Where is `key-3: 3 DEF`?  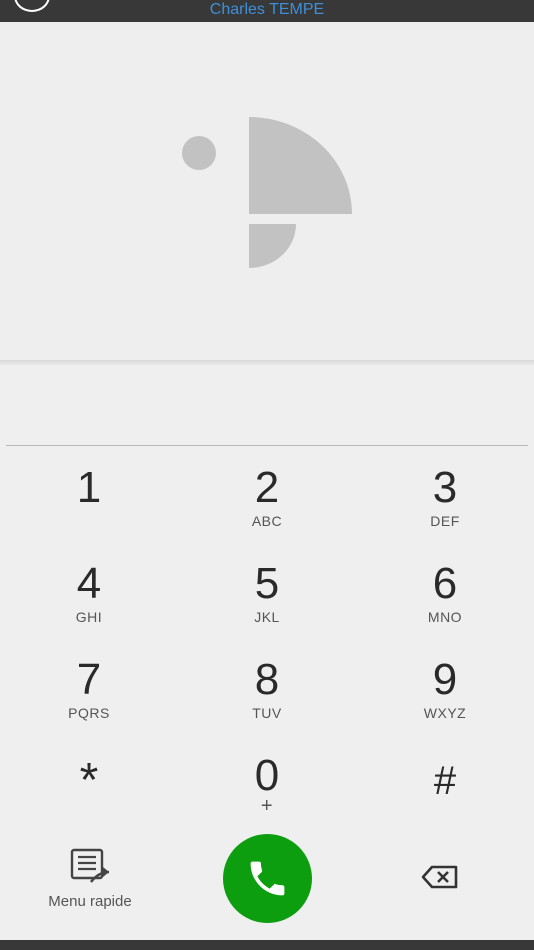
key-3: 3 DEF is located at coordinates (445, 502).